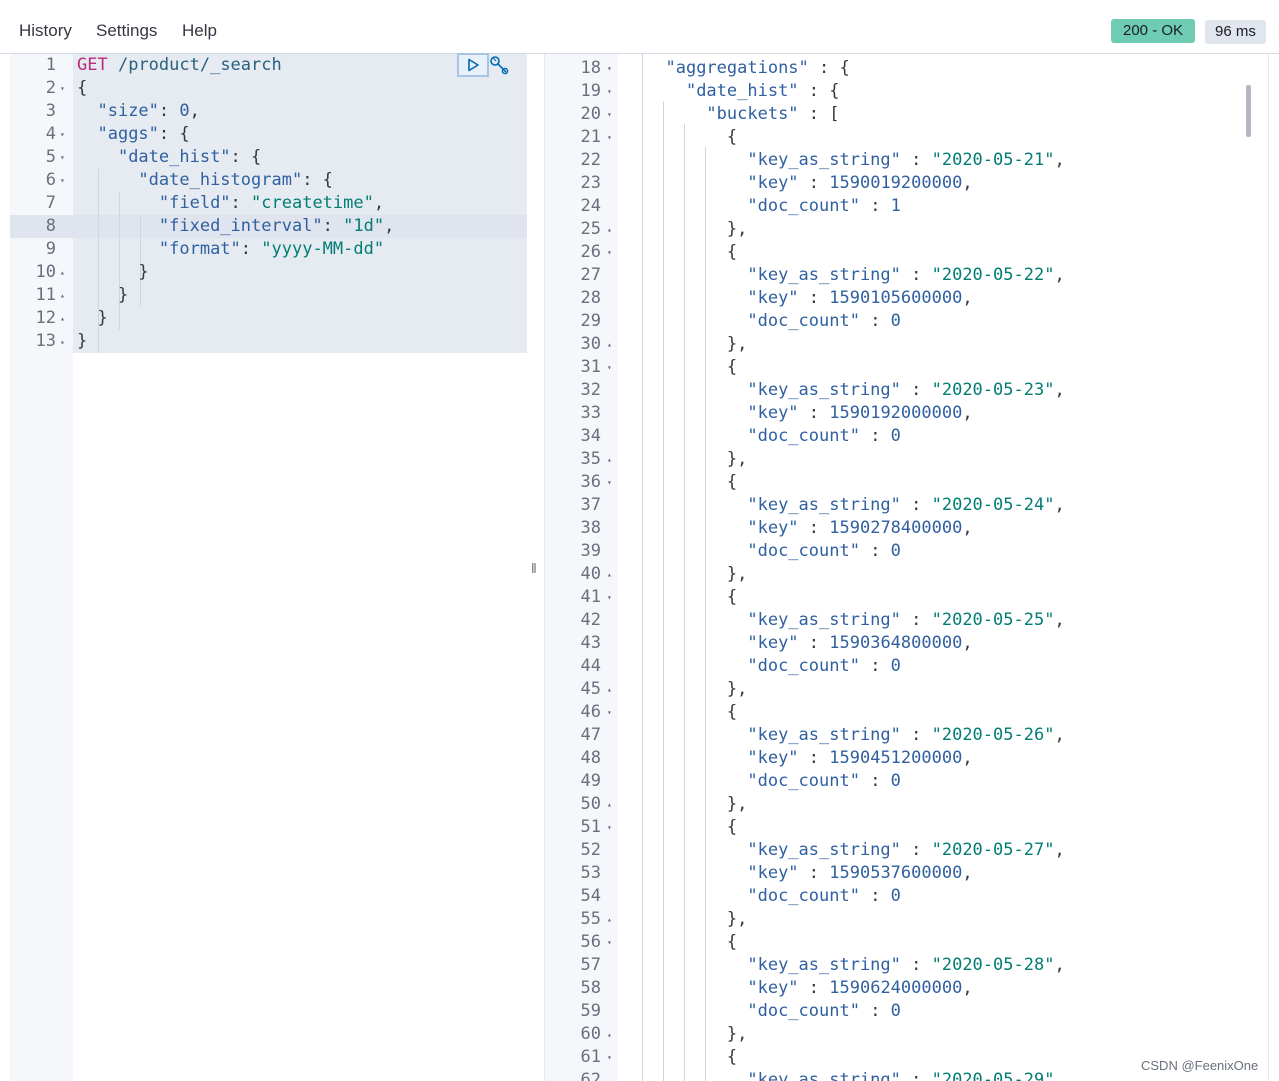 The image size is (1279, 1081). I want to click on code-line: 51 ▾ {, so click(901, 827).